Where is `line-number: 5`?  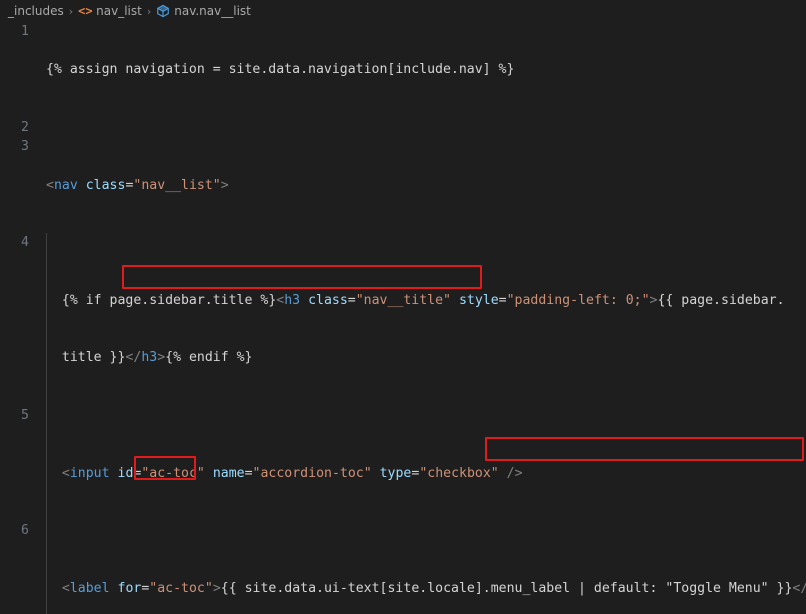
line-number: 5 is located at coordinates (25, 415).